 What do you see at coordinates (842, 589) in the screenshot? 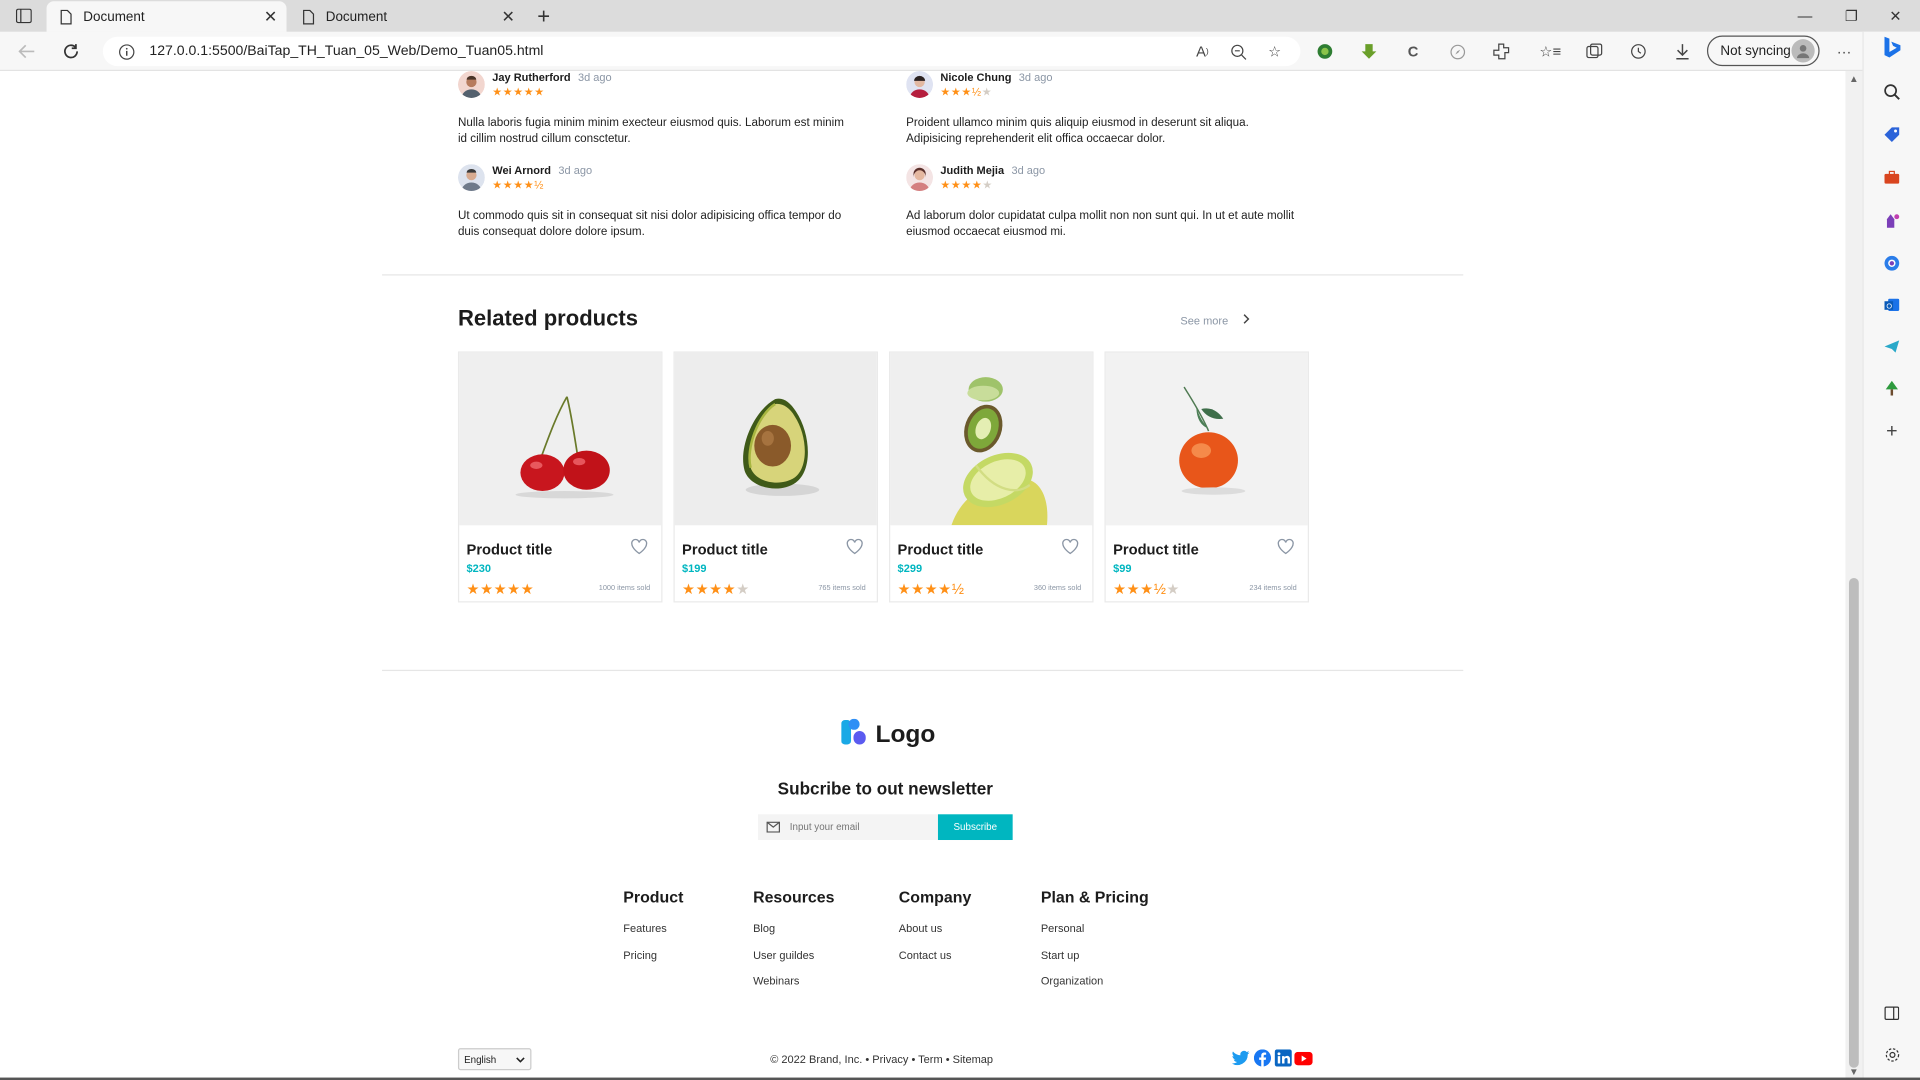
I see `items-sold: 765 items sold` at bounding box center [842, 589].